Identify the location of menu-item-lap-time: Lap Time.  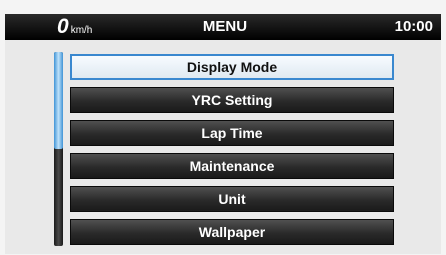
(232, 133).